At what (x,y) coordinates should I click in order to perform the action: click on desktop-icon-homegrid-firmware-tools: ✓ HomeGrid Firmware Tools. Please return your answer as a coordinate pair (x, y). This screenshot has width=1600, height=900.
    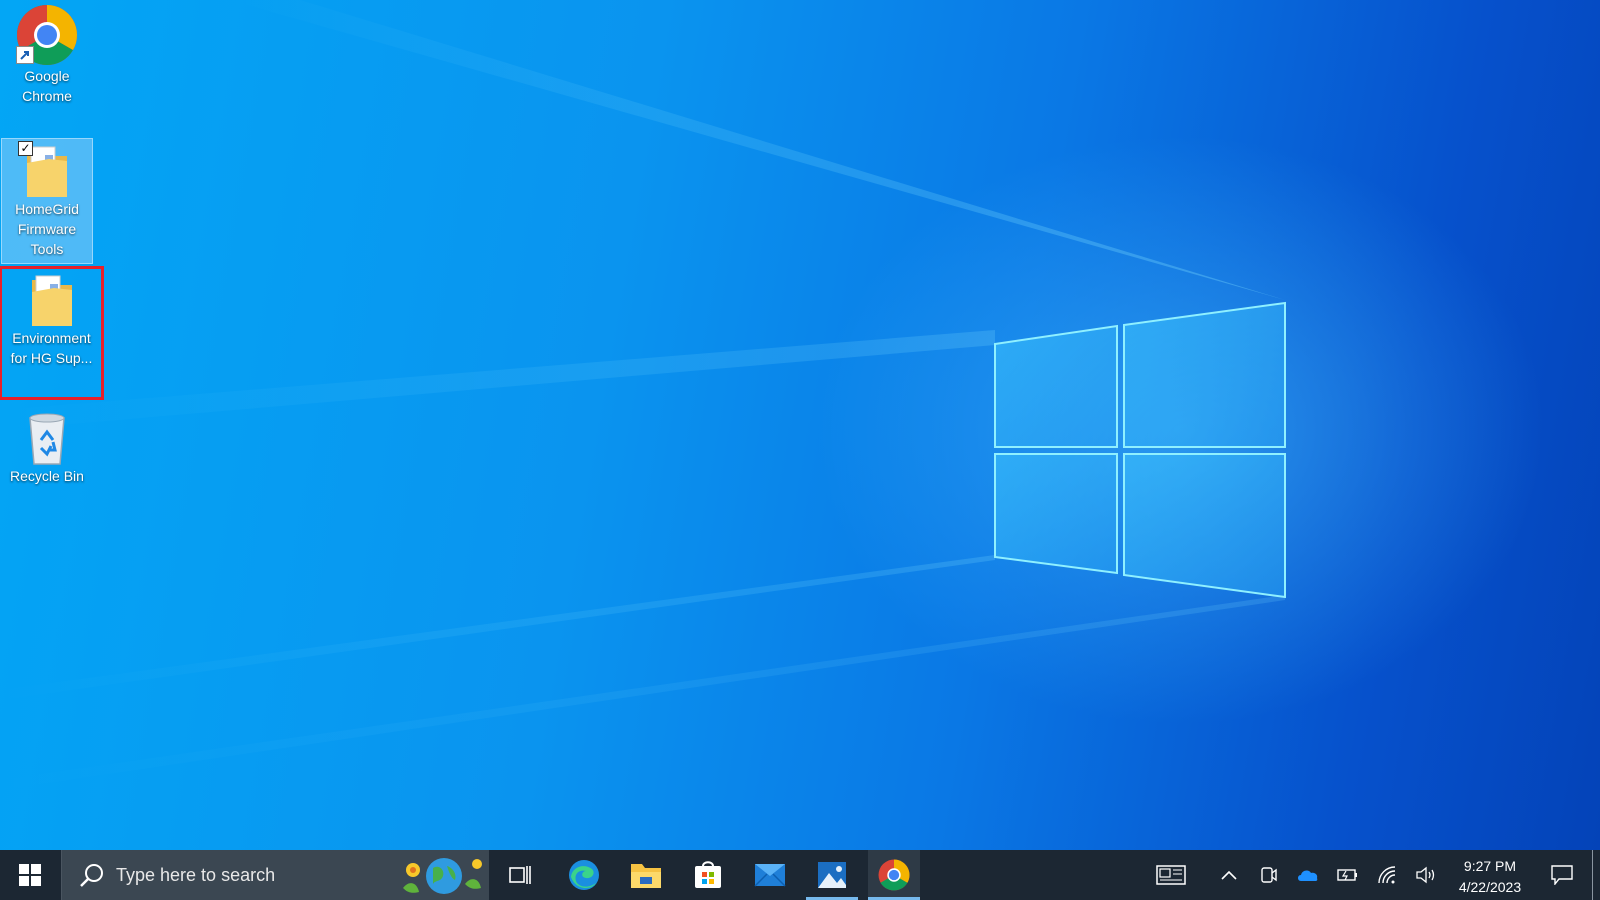
    Looking at the image, I should click on (47, 201).